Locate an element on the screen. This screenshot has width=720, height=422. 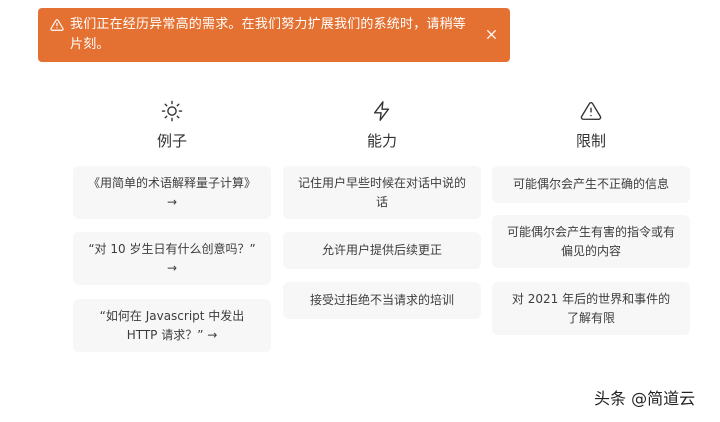
high-demand-alert: 我们正在经历异常高的需求。在我们努力扩展我们的系统时，请稍等片刻。 is located at coordinates (274, 35).